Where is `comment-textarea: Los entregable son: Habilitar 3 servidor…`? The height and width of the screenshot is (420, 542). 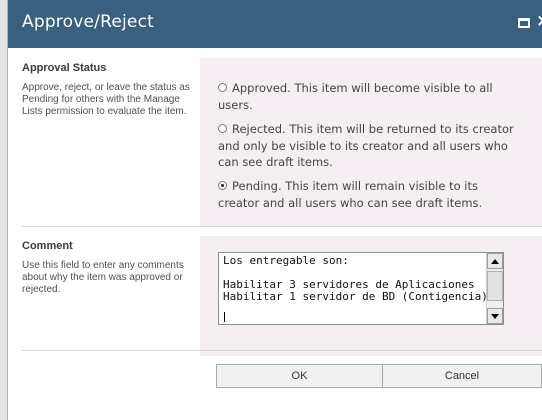 comment-textarea: Los entregable son: Habilitar 3 servidor… is located at coordinates (361, 288).